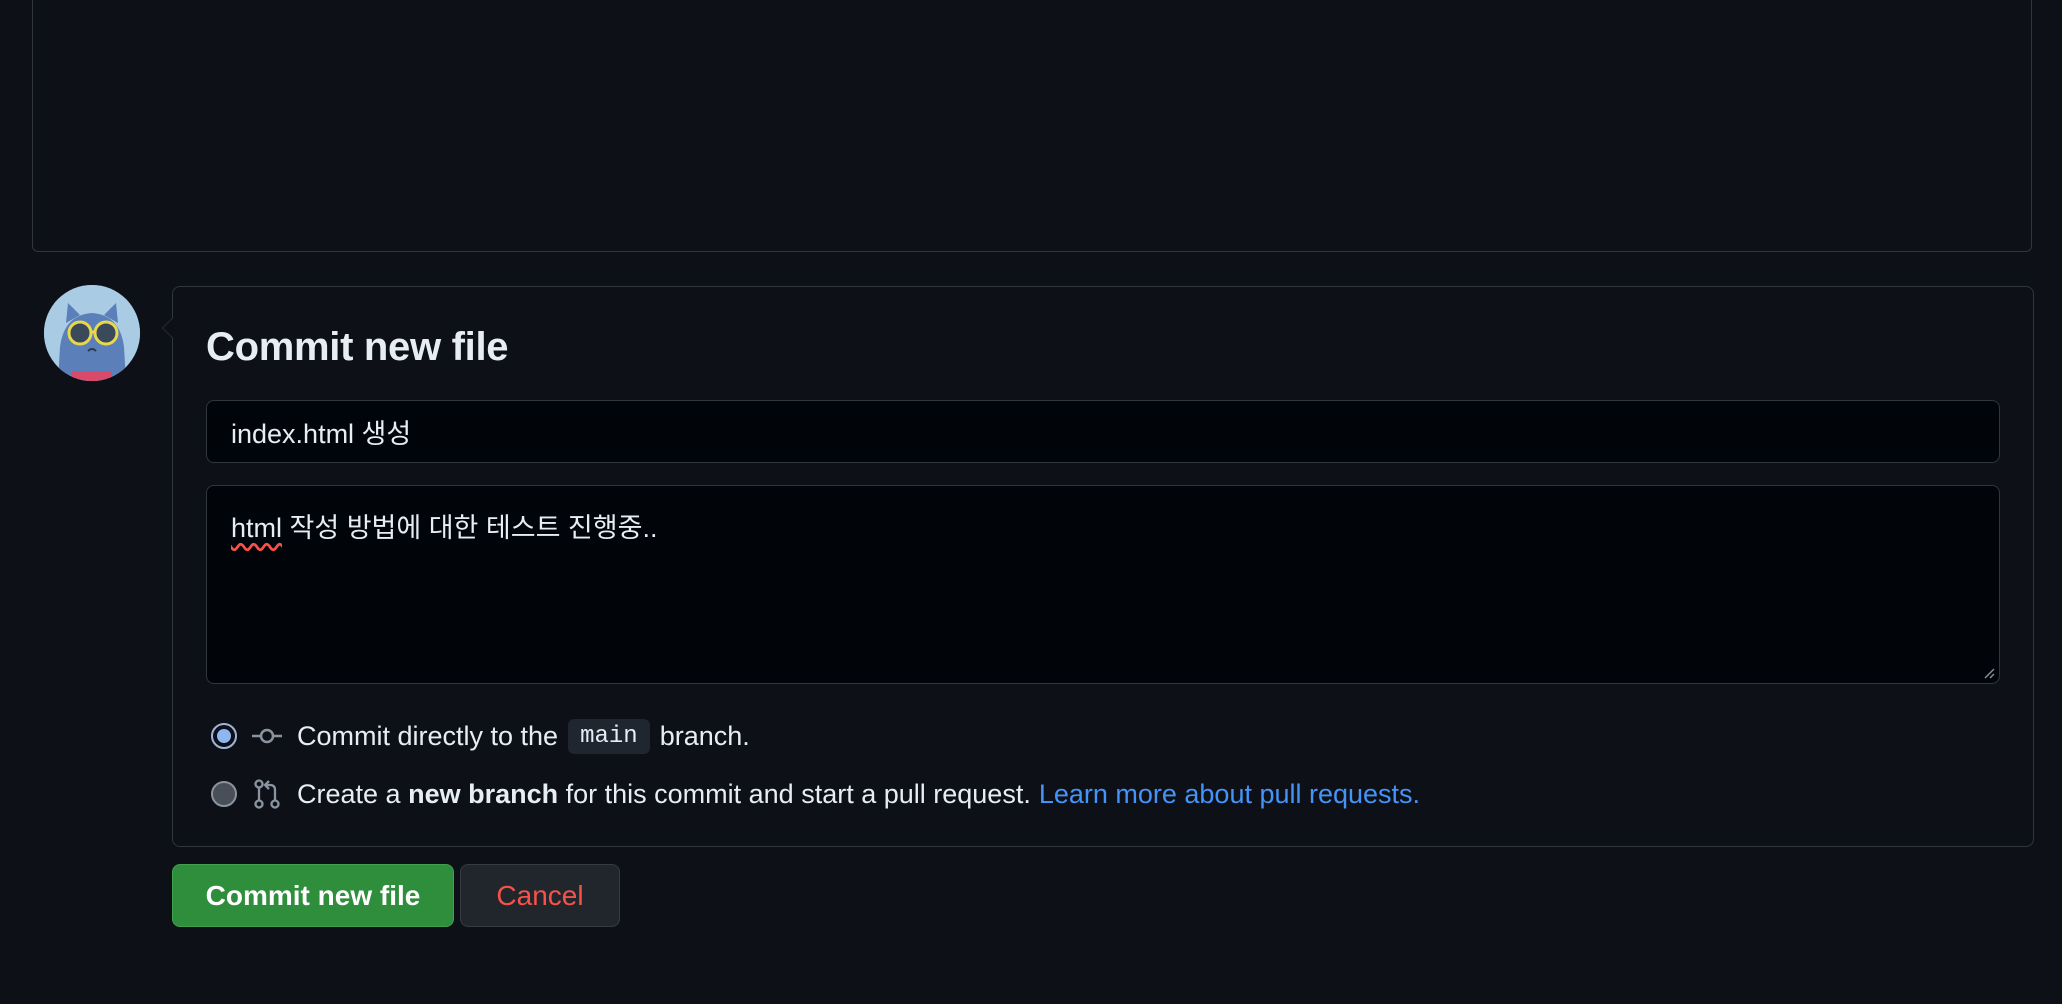 The width and height of the screenshot is (2062, 1004). I want to click on radio-commit-direct, so click(224, 736).